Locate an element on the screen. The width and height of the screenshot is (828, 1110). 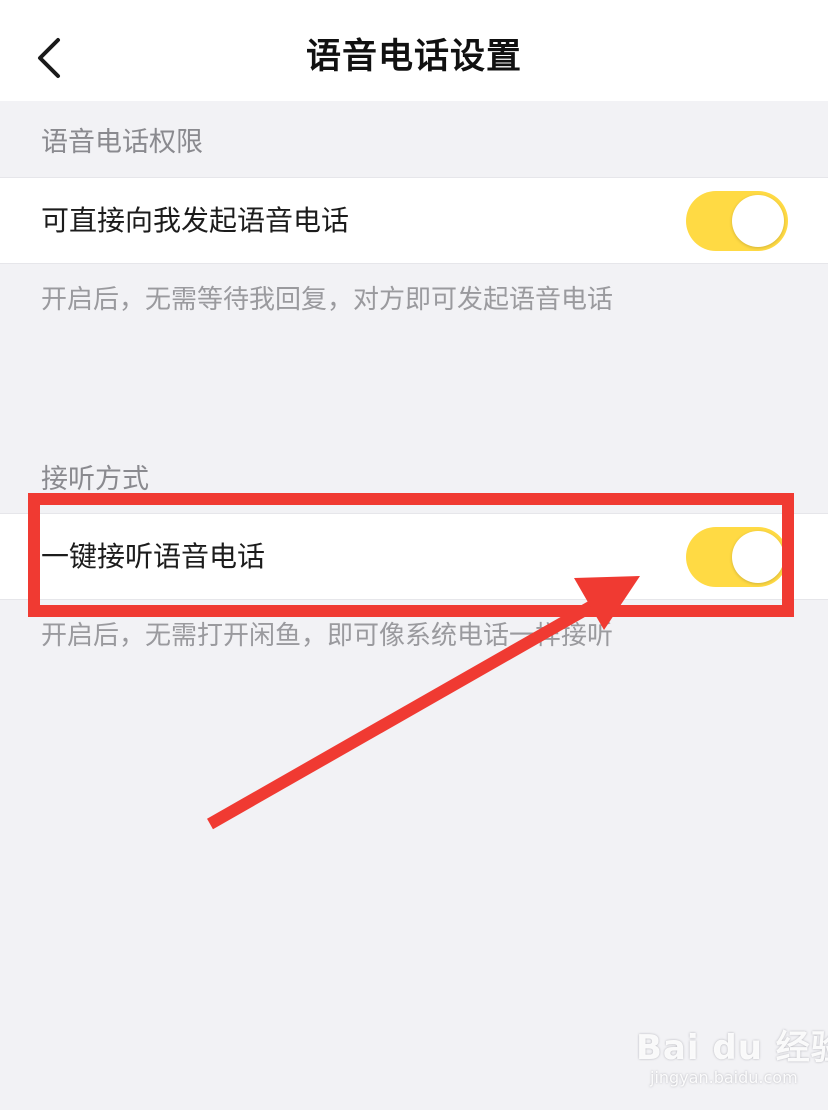
page-title: 语音电话设置 is located at coordinates (413, 57).